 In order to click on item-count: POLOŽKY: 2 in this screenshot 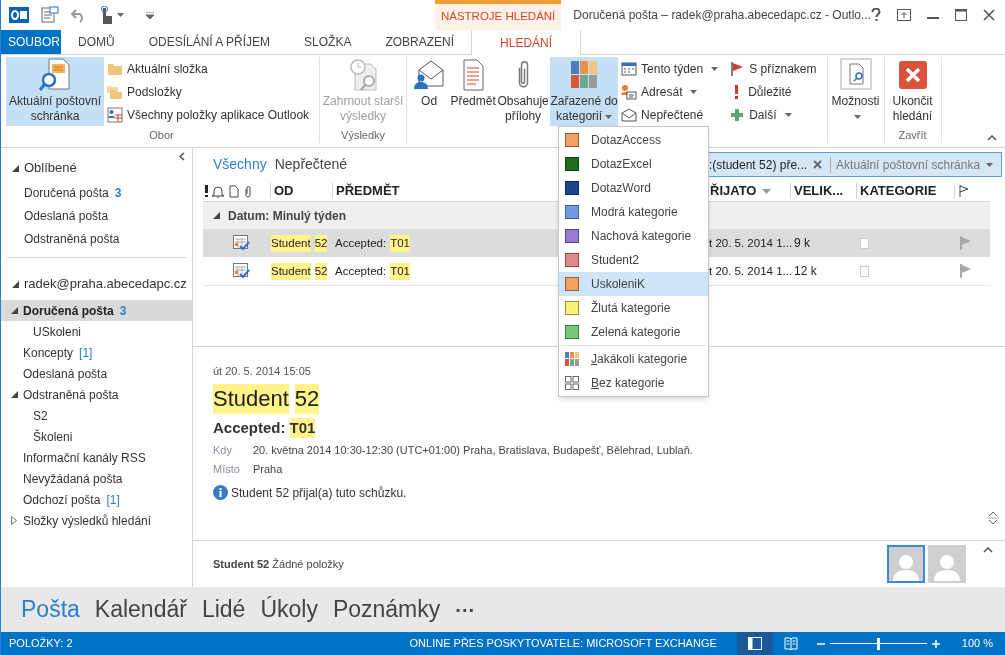, I will do `click(41, 644)`.